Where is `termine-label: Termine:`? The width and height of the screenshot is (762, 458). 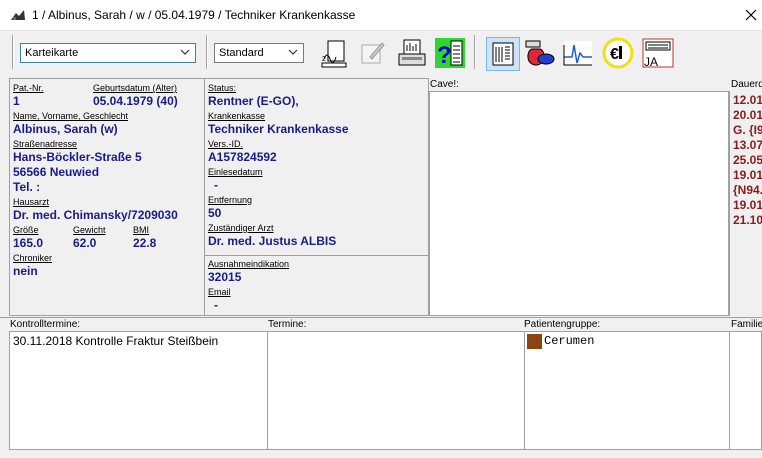 termine-label: Termine: is located at coordinates (287, 324).